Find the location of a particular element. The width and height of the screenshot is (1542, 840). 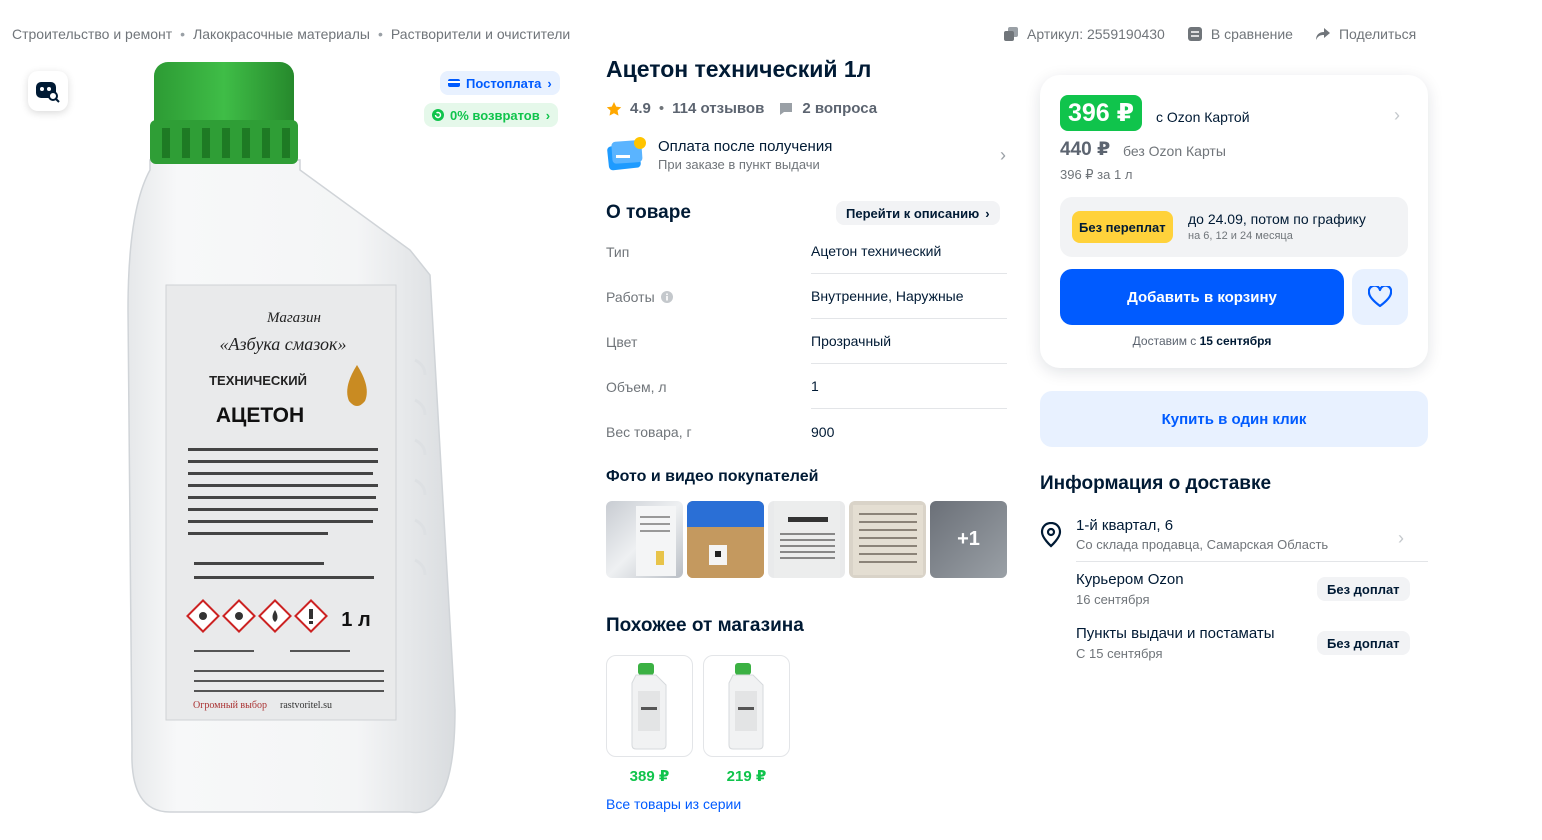

spec-value: 1 is located at coordinates (909, 386).